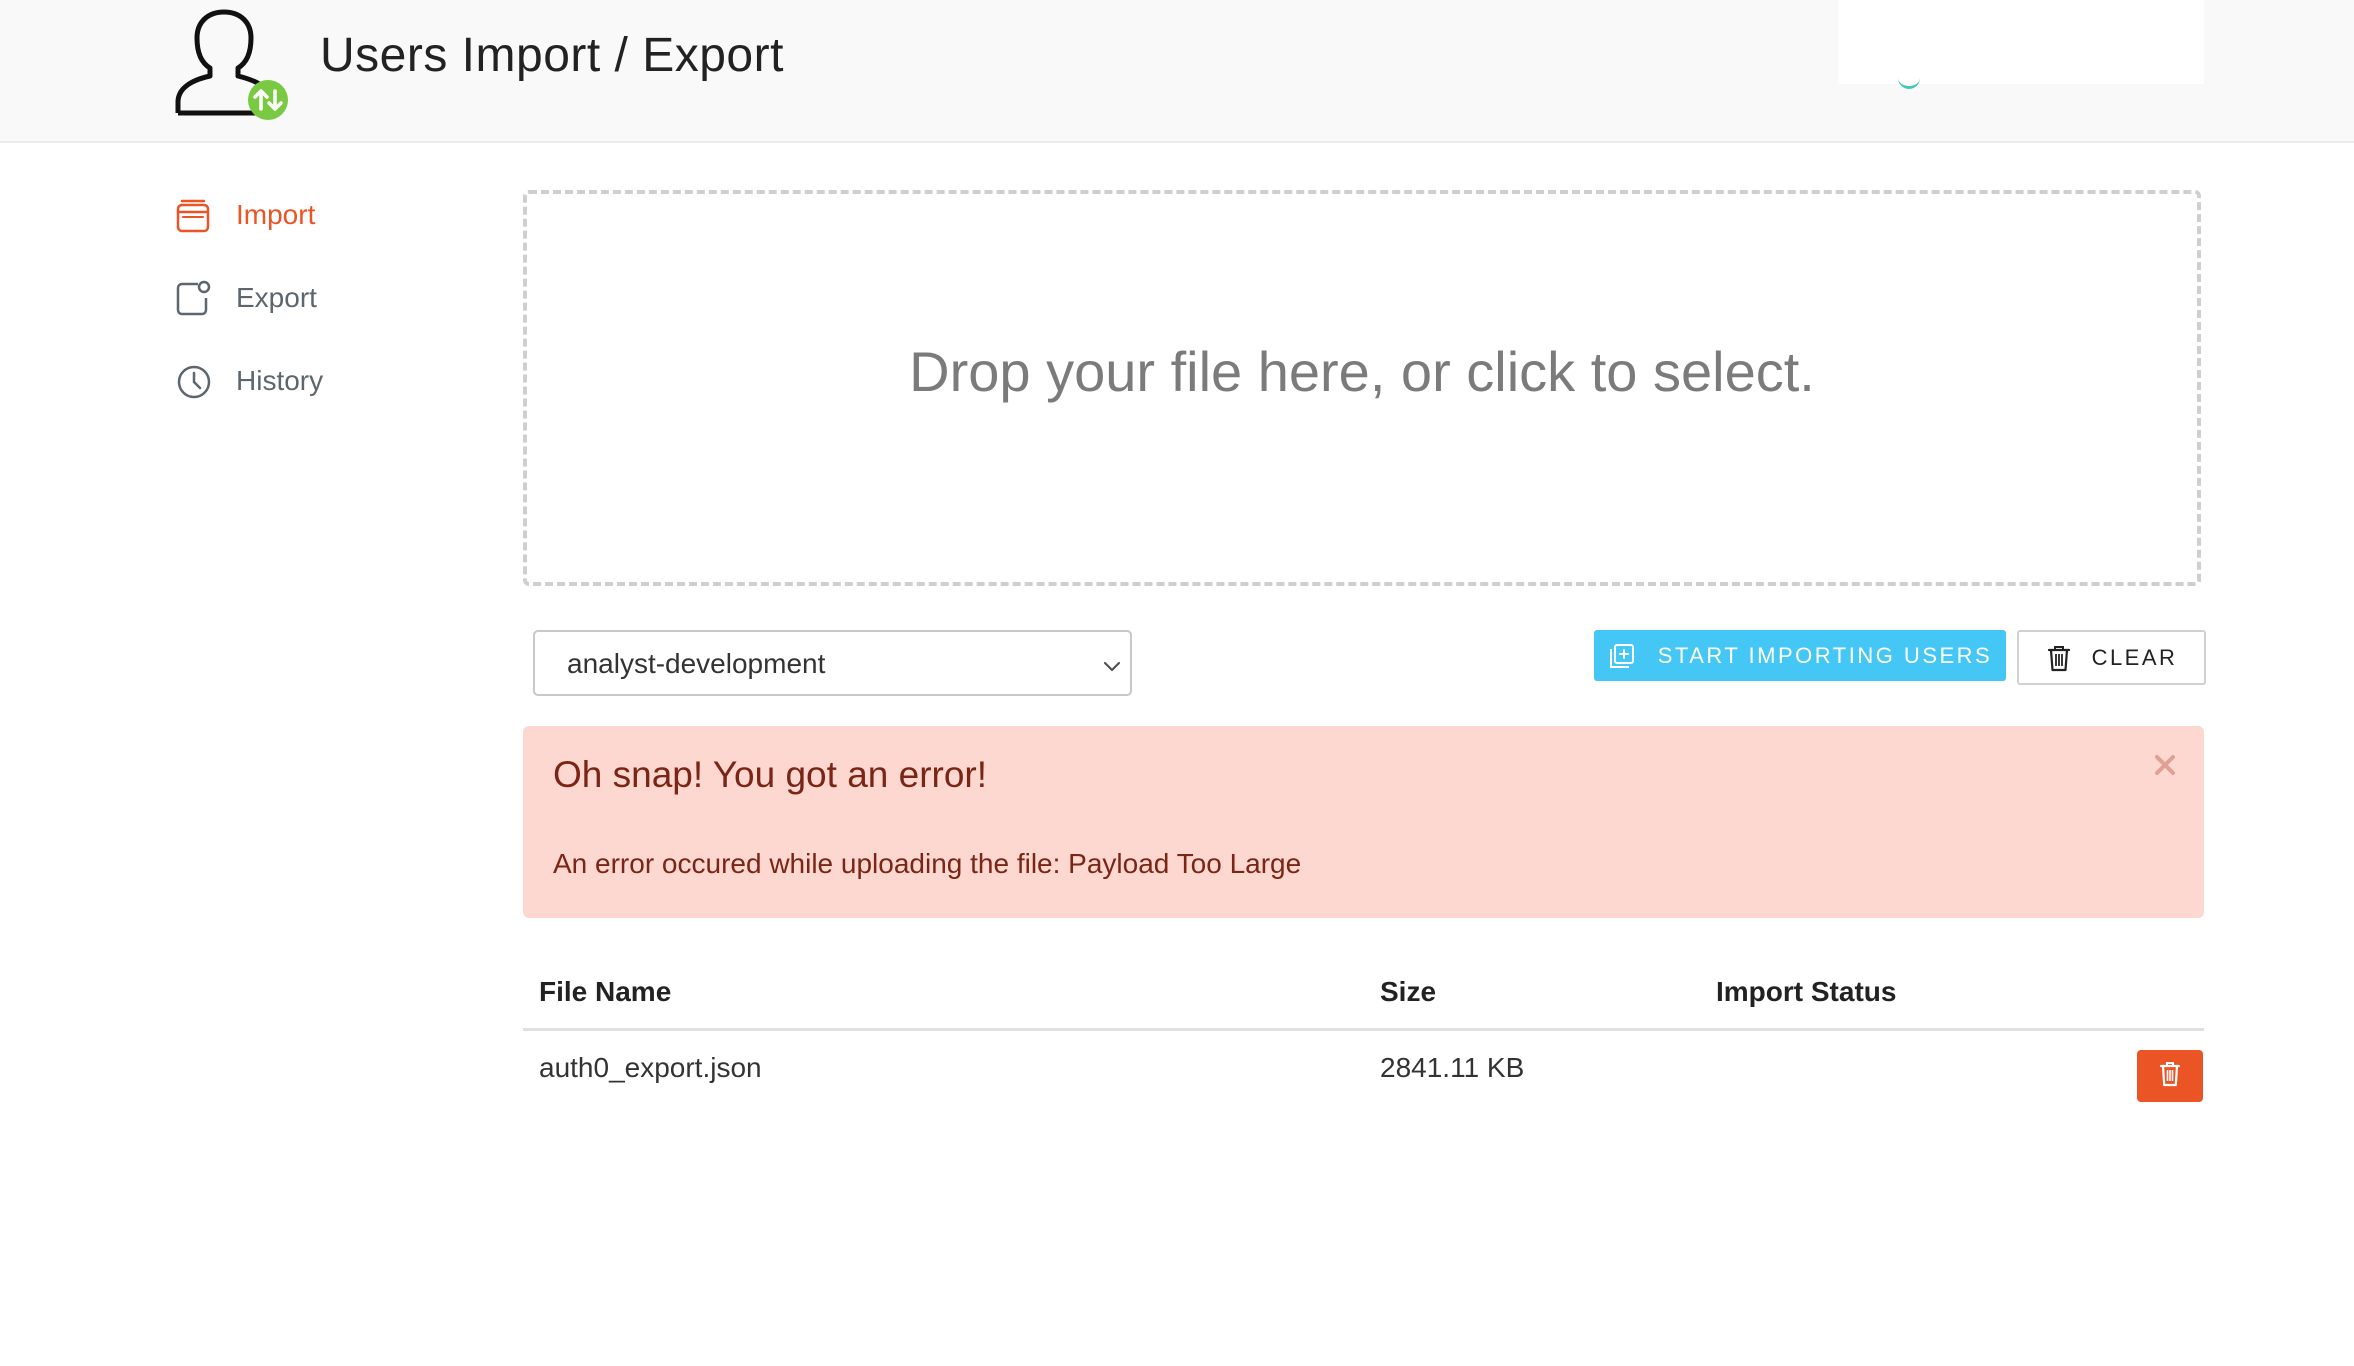 The image size is (2354, 1366). I want to click on chevron-down-icon, so click(1112, 666).